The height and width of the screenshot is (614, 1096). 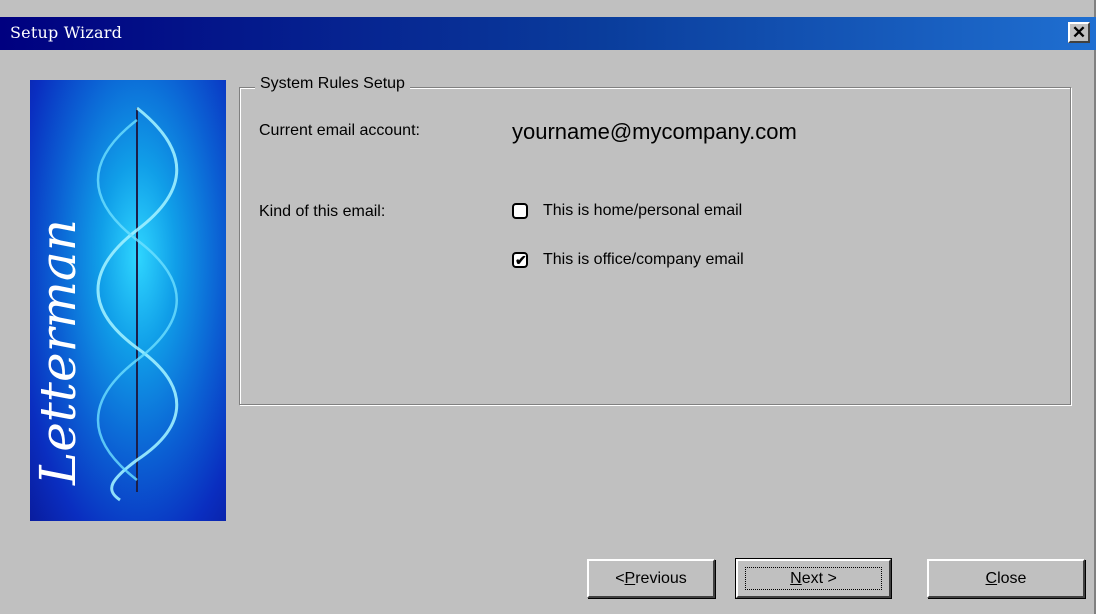 What do you see at coordinates (643, 260) in the screenshot?
I see `office-email-option-label: This is office/company email` at bounding box center [643, 260].